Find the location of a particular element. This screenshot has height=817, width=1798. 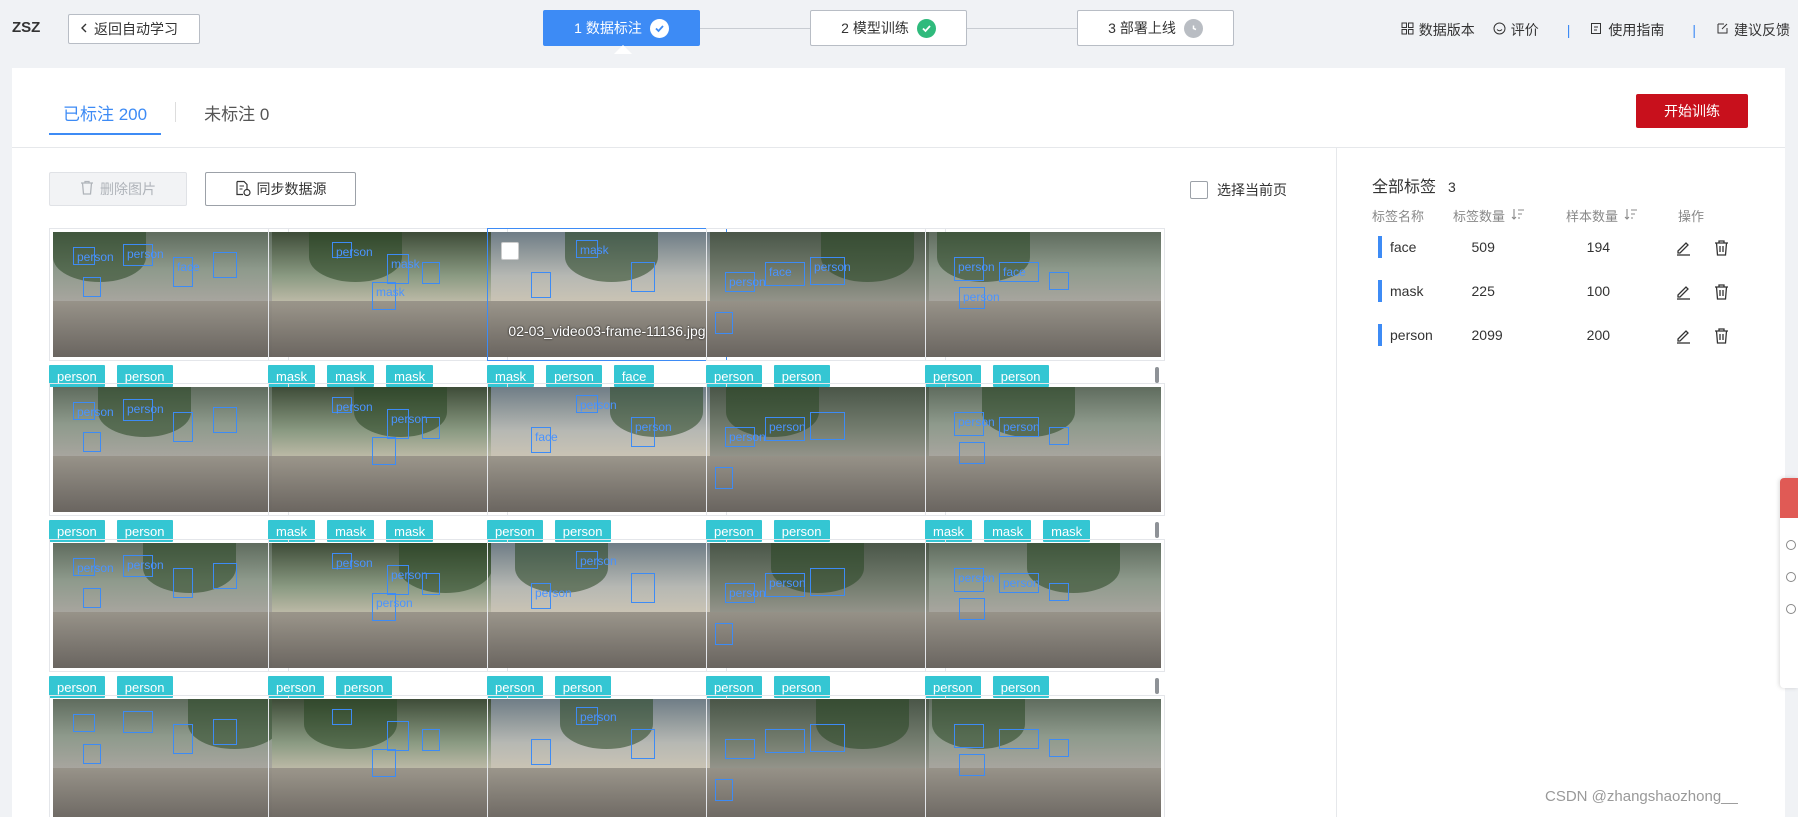

annotated-photo: person person is located at coordinates (1045, 605).